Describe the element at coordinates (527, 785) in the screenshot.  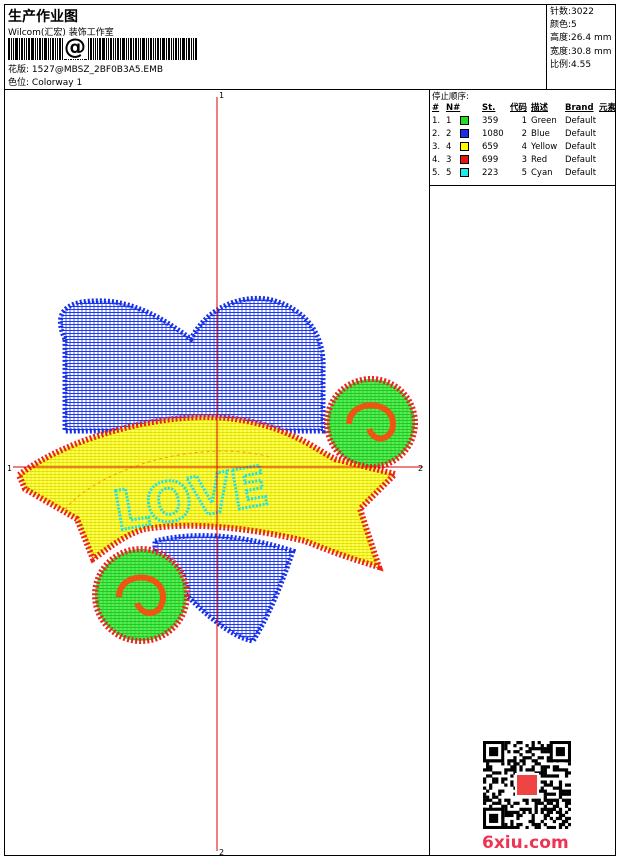
I see `qr-code` at that location.